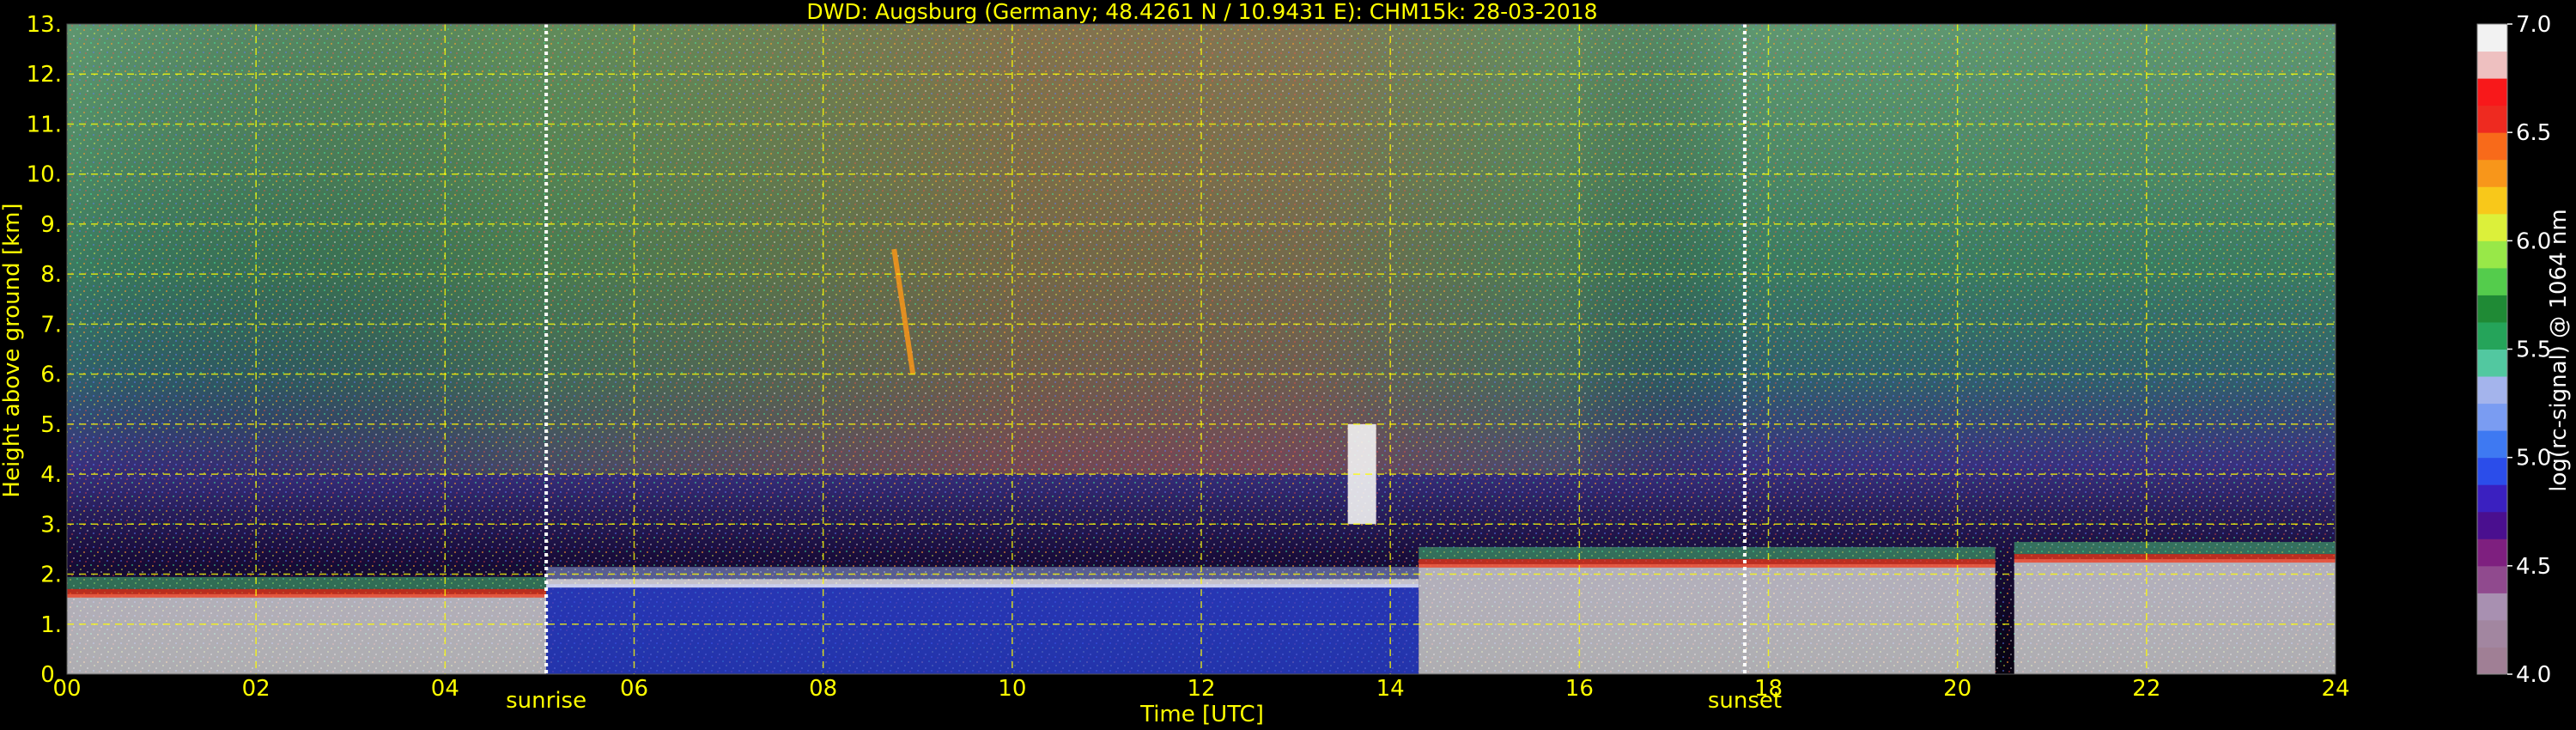 The width and height of the screenshot is (2576, 730). Describe the element at coordinates (51, 275) in the screenshot. I see `y-tick-label: 8.` at that location.